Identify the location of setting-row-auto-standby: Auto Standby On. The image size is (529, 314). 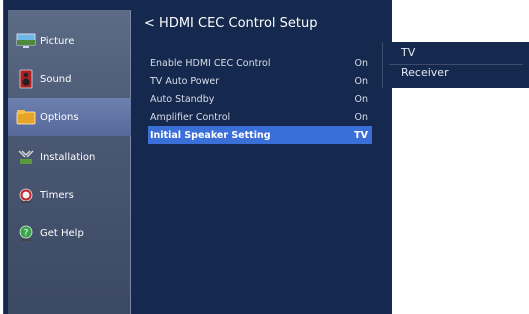
(260, 99).